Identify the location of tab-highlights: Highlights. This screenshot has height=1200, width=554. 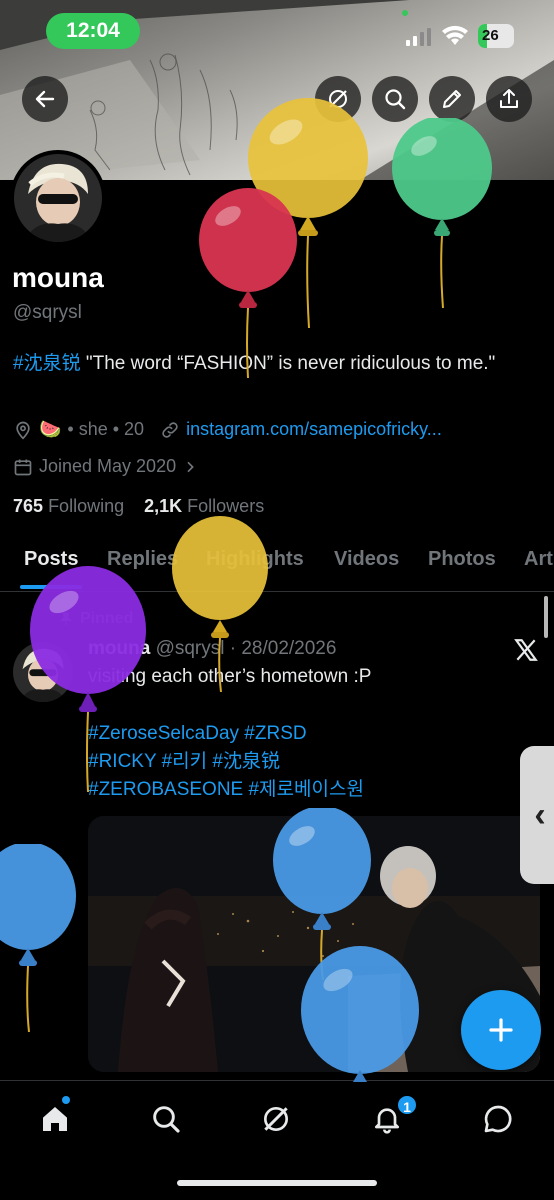
(255, 559).